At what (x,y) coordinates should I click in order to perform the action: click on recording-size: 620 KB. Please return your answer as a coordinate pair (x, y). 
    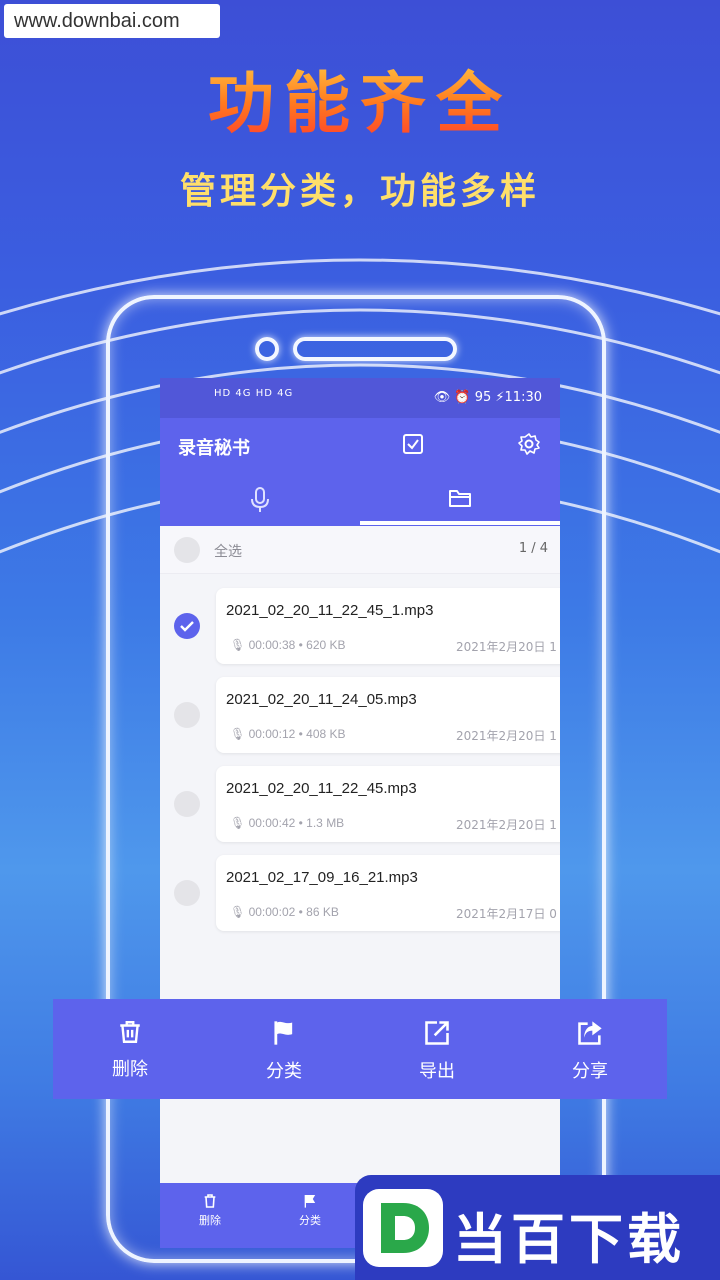
    Looking at the image, I should click on (326, 645).